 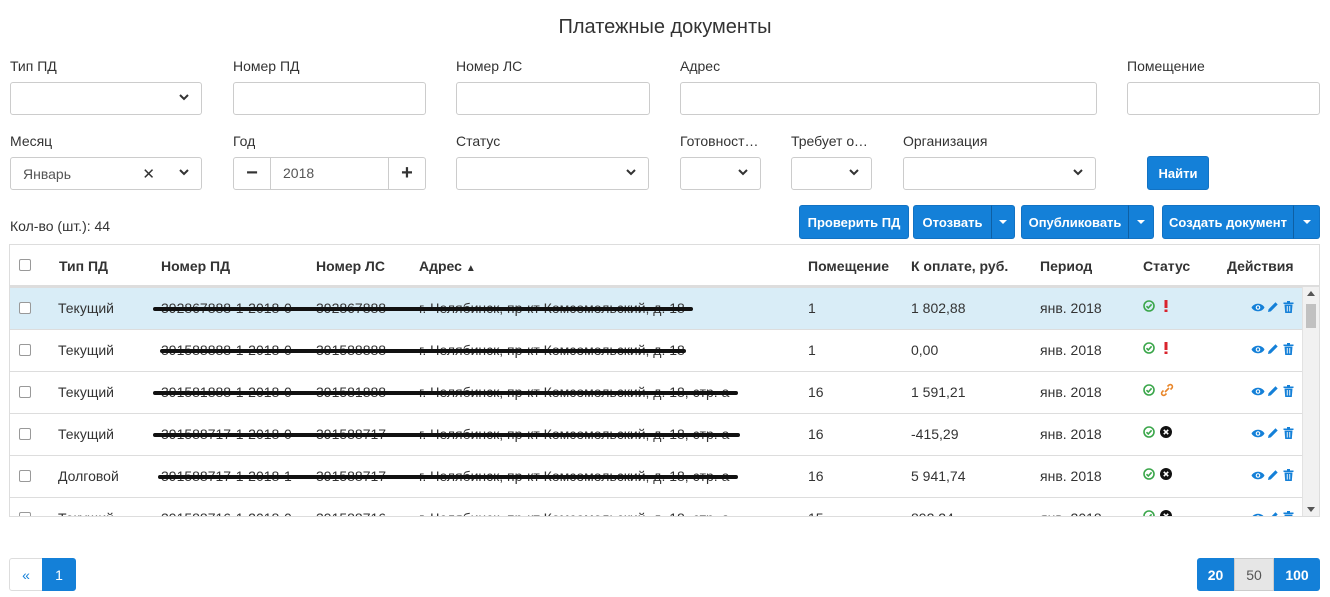 I want to click on year-value: 2018, so click(x=329, y=173).